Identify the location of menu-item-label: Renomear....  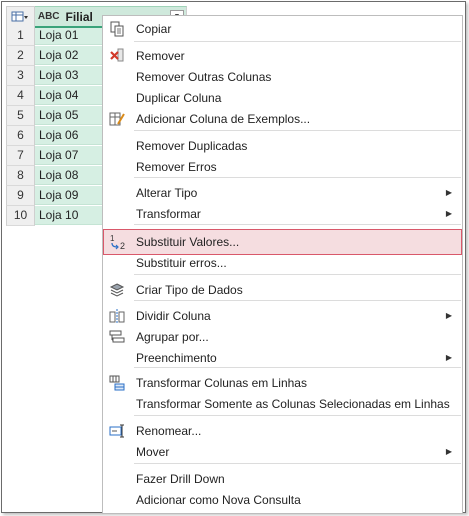
(169, 431).